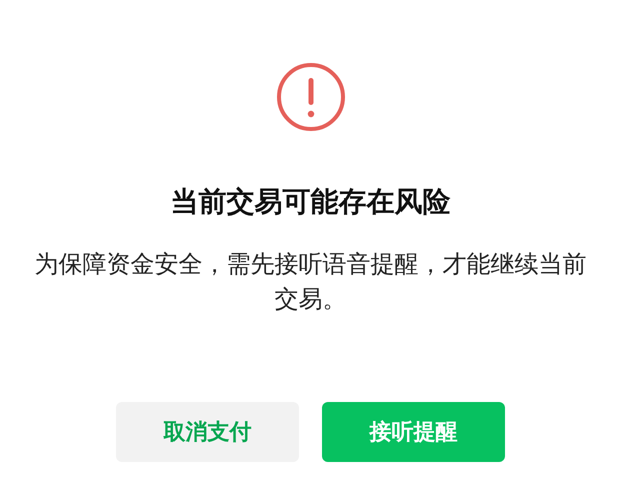 The height and width of the screenshot is (500, 621). Describe the element at coordinates (413, 432) in the screenshot. I see `confirm-button: 接听提醒` at that location.